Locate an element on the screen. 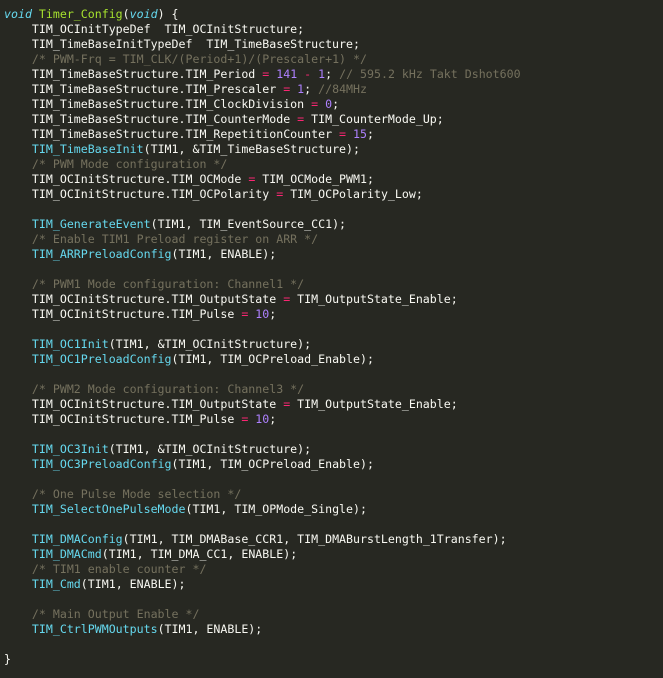  code-line: TIM_ARRPreloadConfig(TIM1, ENABLE); is located at coordinates (333, 254).